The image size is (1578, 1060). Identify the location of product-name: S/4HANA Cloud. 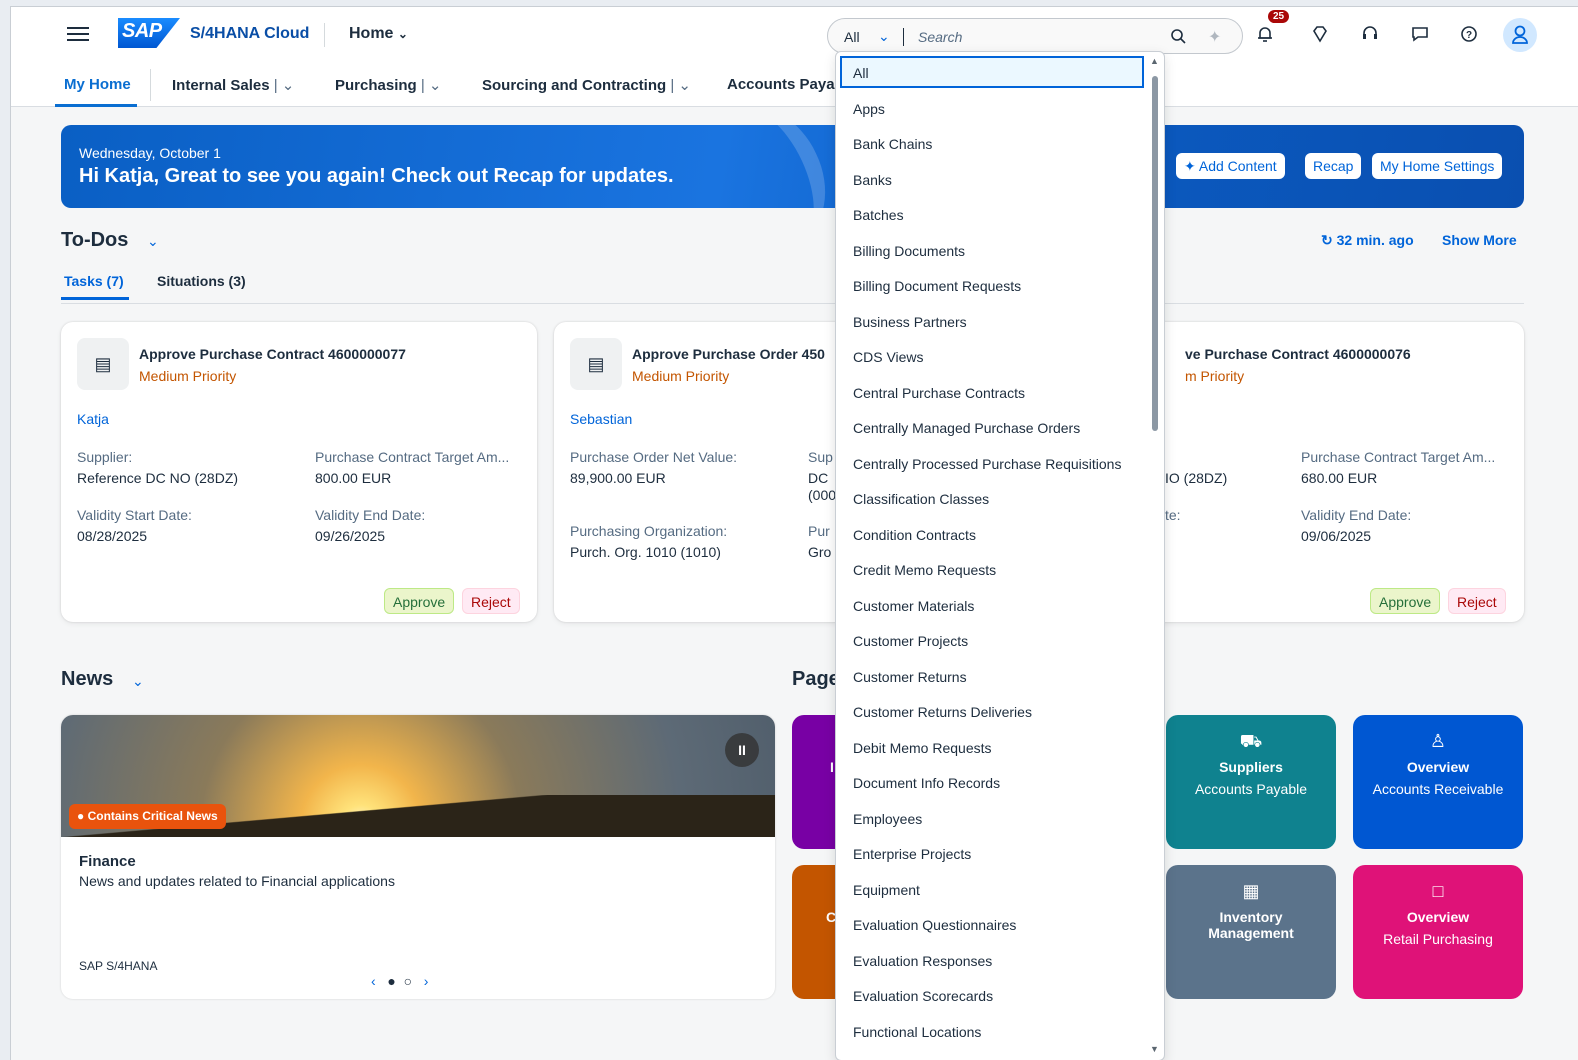
(249, 34).